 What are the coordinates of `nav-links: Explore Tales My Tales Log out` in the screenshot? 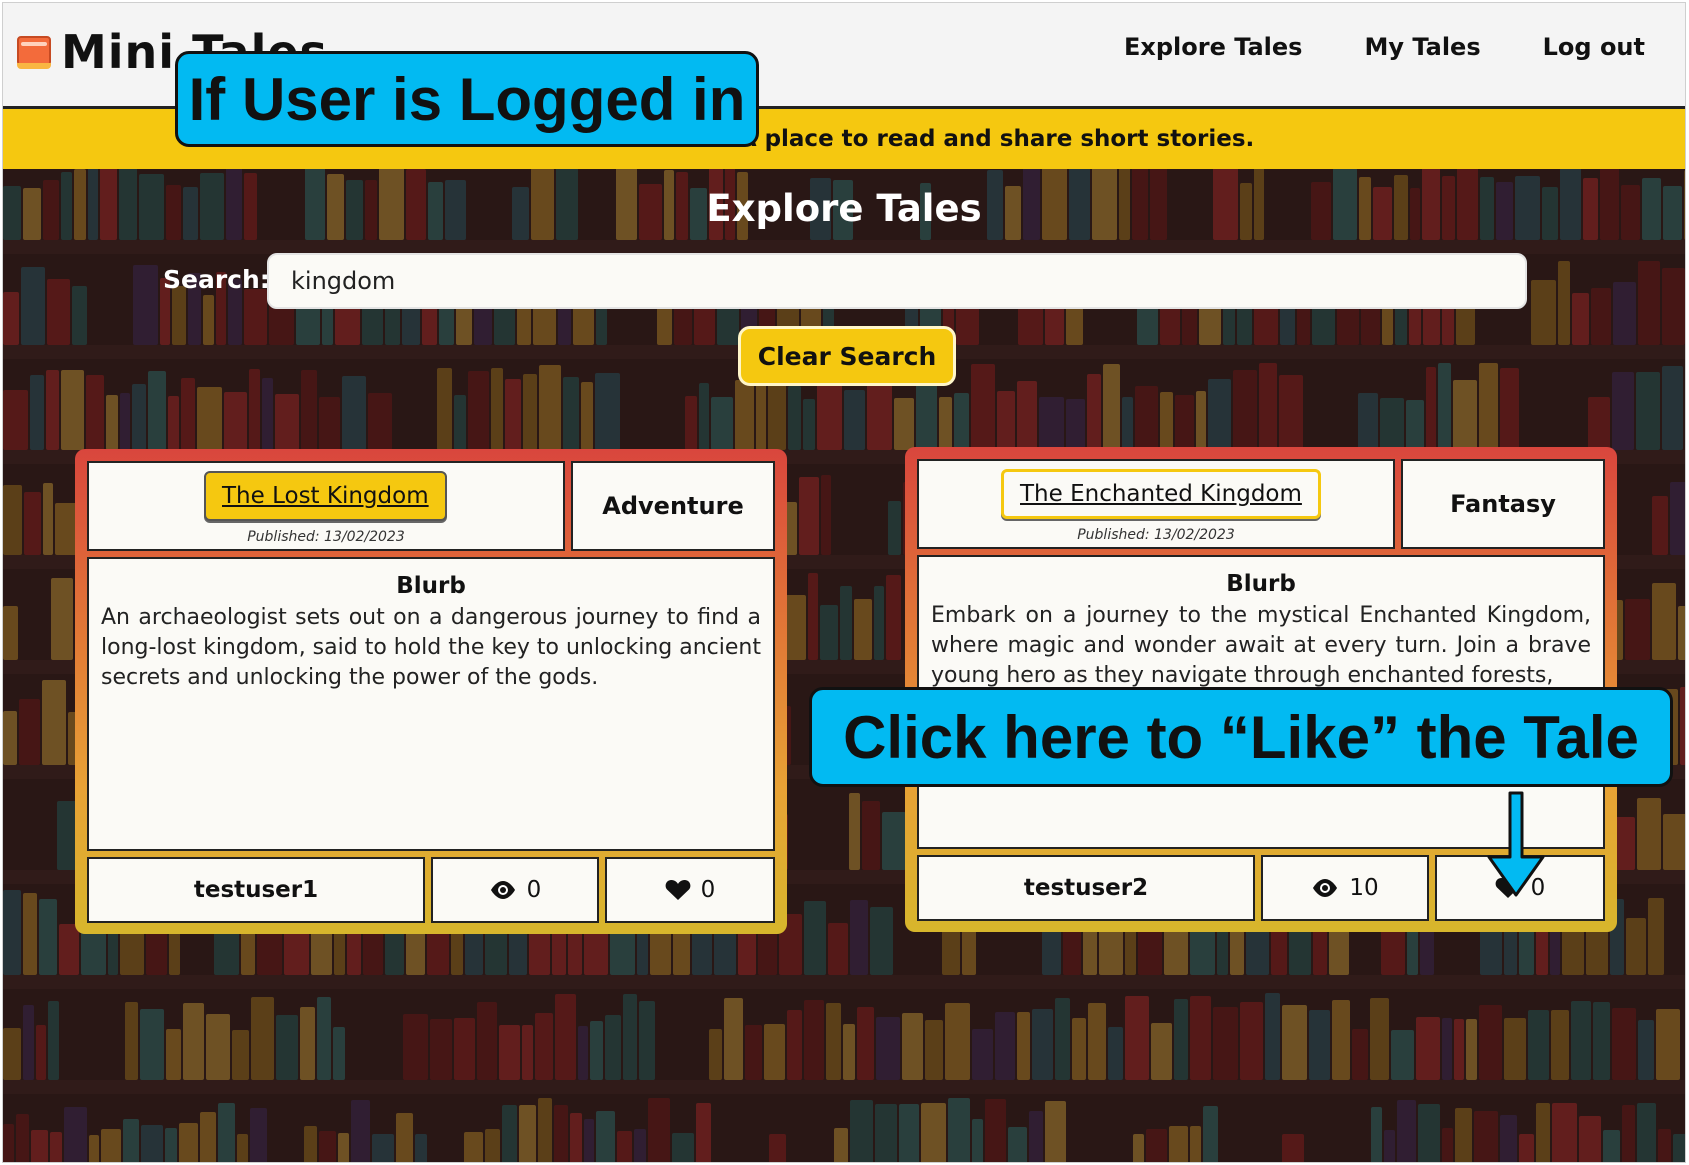 It's located at (1384, 47).